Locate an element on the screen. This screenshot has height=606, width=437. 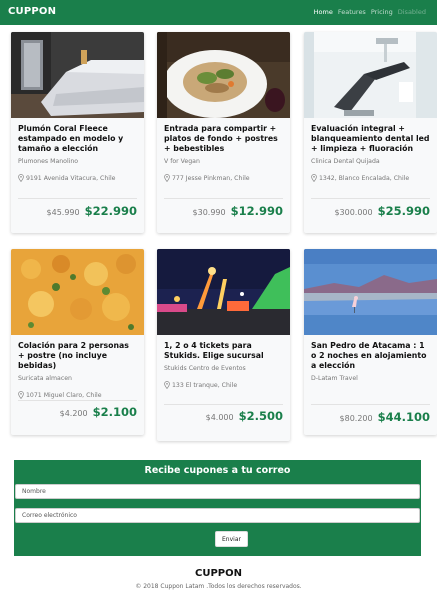
deal-old-price: $80.200 is located at coordinates (356, 418).